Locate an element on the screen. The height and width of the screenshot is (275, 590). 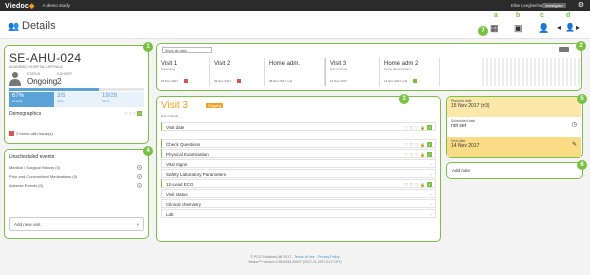
status-value: Ongoing is located at coordinates (42, 81).